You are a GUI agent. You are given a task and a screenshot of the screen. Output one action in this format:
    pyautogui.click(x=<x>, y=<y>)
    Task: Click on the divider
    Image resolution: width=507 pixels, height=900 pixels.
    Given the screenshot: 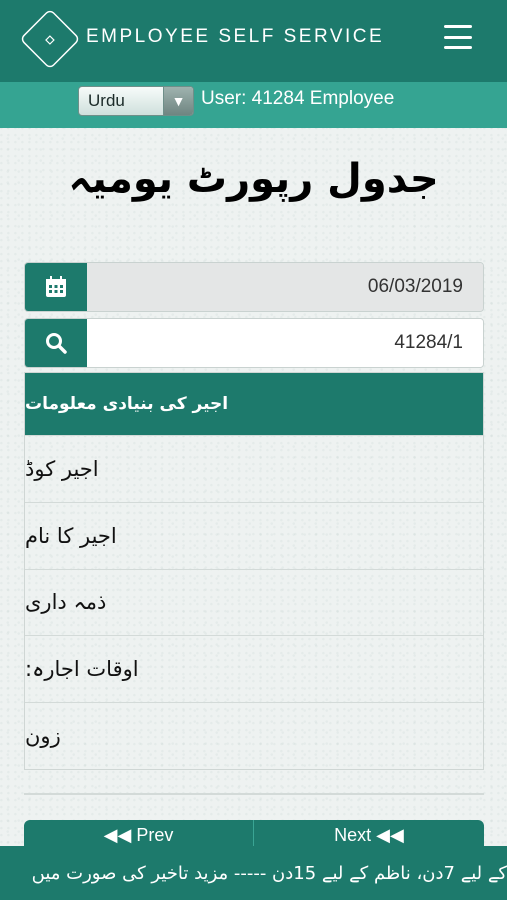 What is the action you would take?
    pyautogui.click(x=254, y=794)
    